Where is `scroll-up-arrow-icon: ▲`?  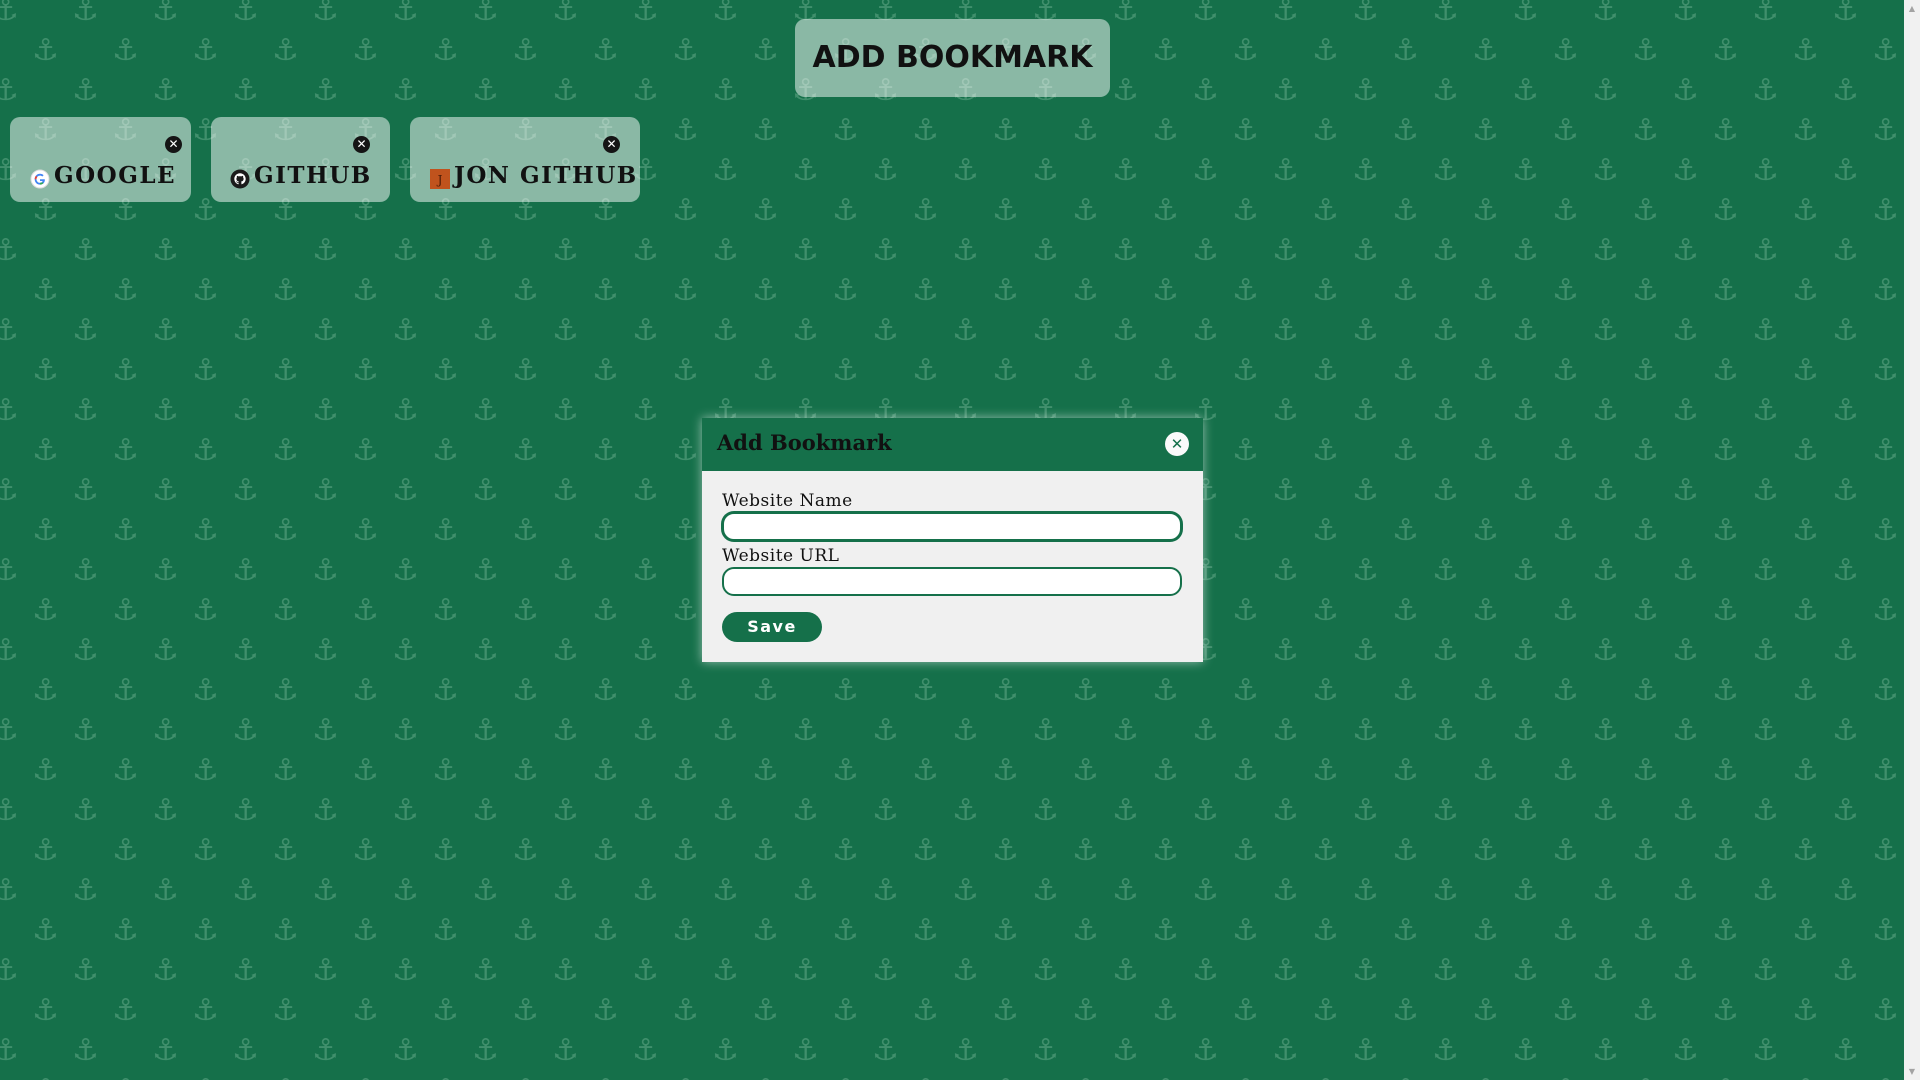 scroll-up-arrow-icon: ▲ is located at coordinates (1912, 8).